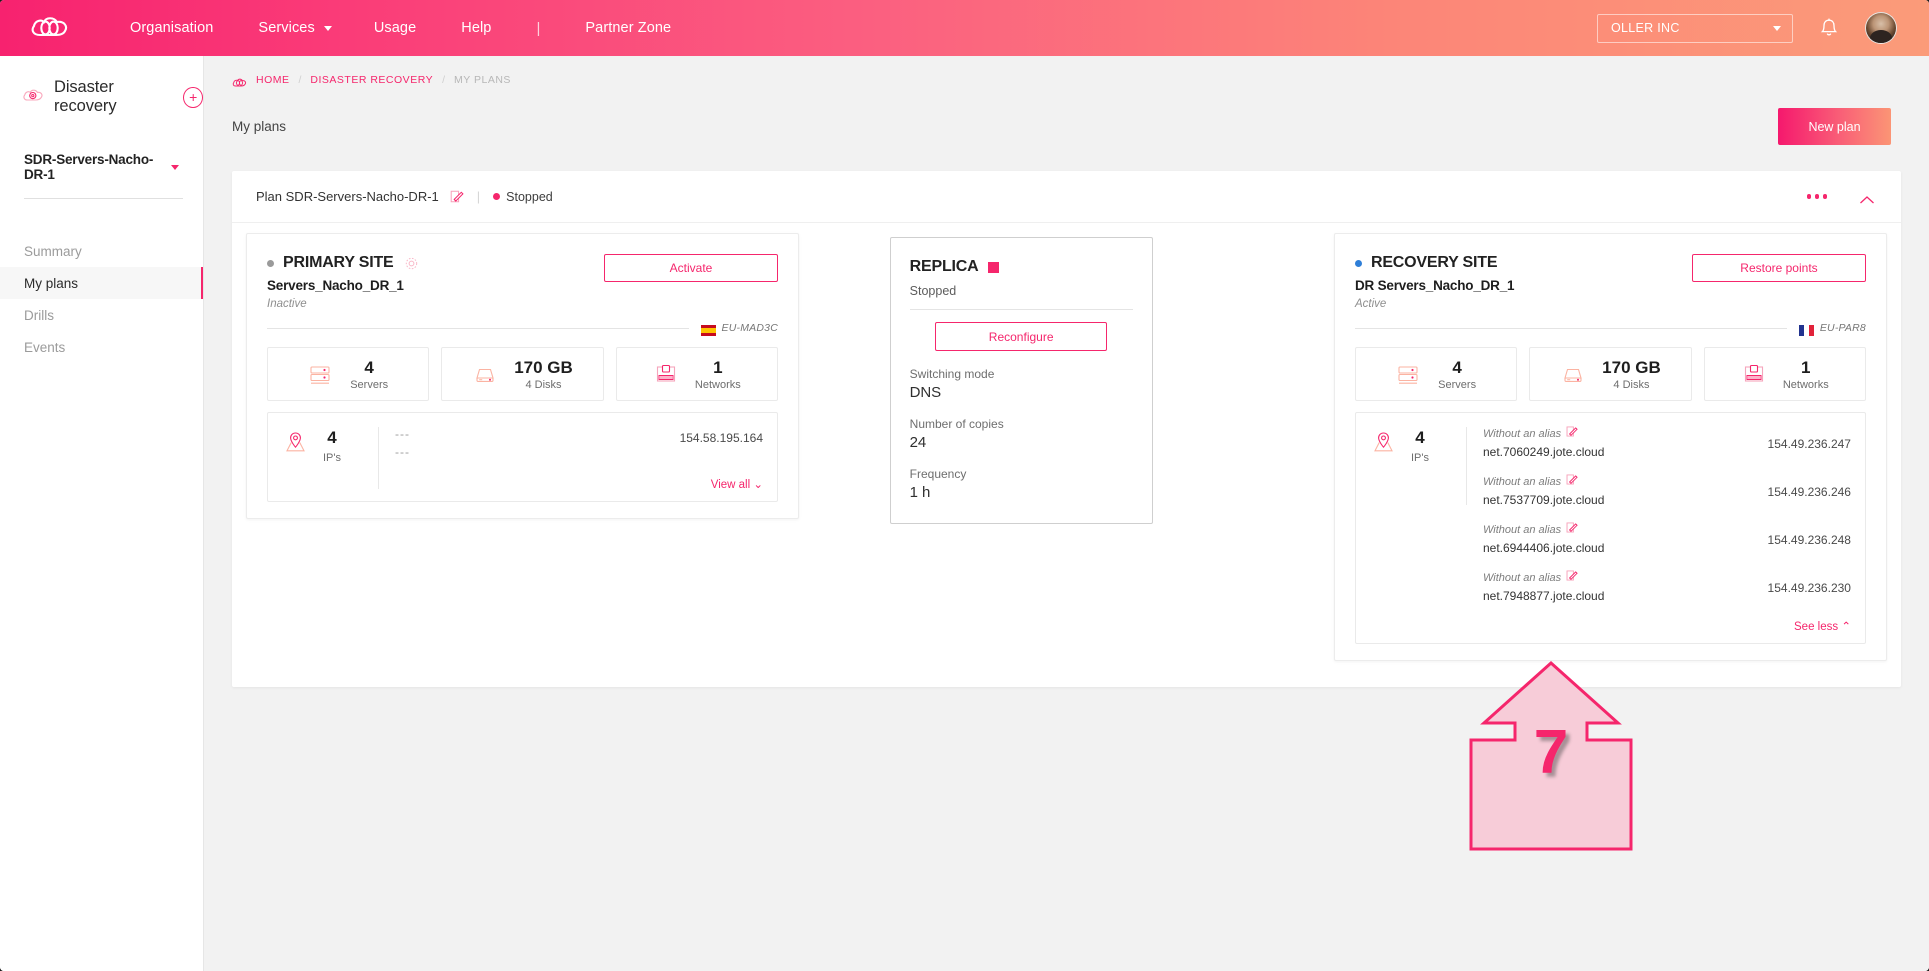 This screenshot has height=971, width=1929. What do you see at coordinates (691, 268) in the screenshot?
I see `activate-button: Activate` at bounding box center [691, 268].